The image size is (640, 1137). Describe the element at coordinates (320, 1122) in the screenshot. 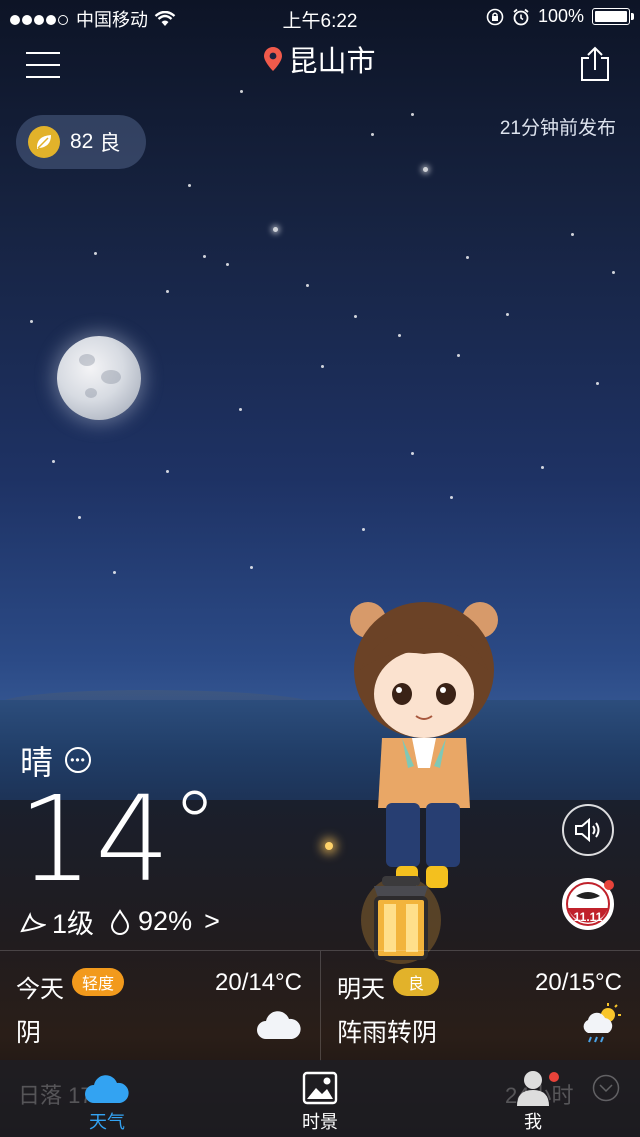

I see `tab-label: 时景` at that location.